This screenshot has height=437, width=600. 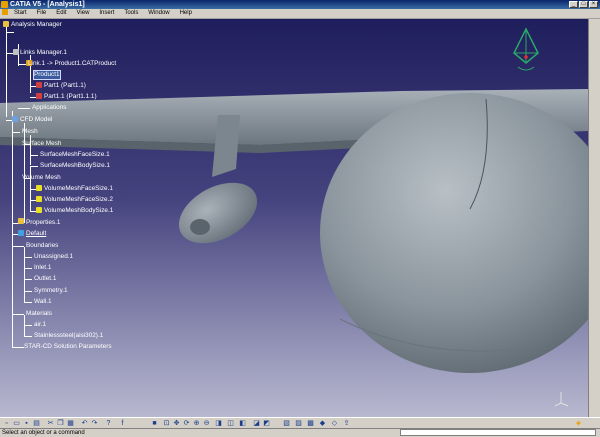 I want to click on tree-node-link: Link.1 -> Product1.CATProduct, so click(x=72, y=64).